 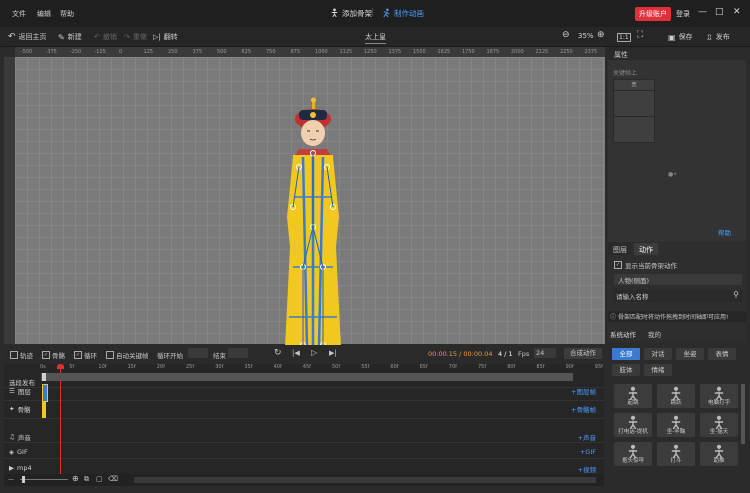 What do you see at coordinates (678, 296) in the screenshot?
I see `action-search-input: 请输入名称 ⚲` at bounding box center [678, 296].